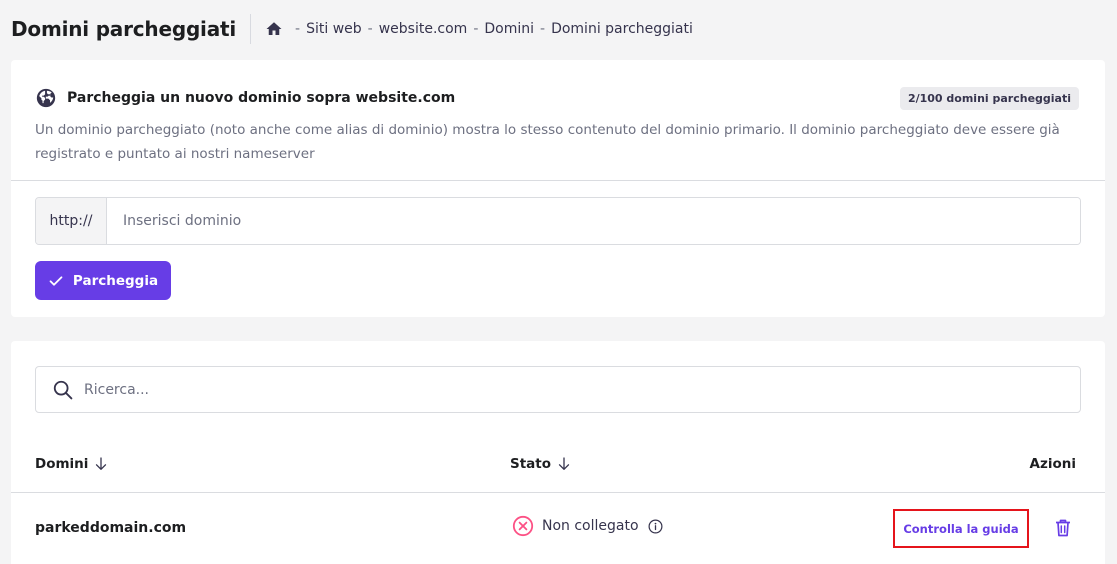 This screenshot has width=1117, height=564. I want to click on column-header-status: Stato, so click(540, 464).